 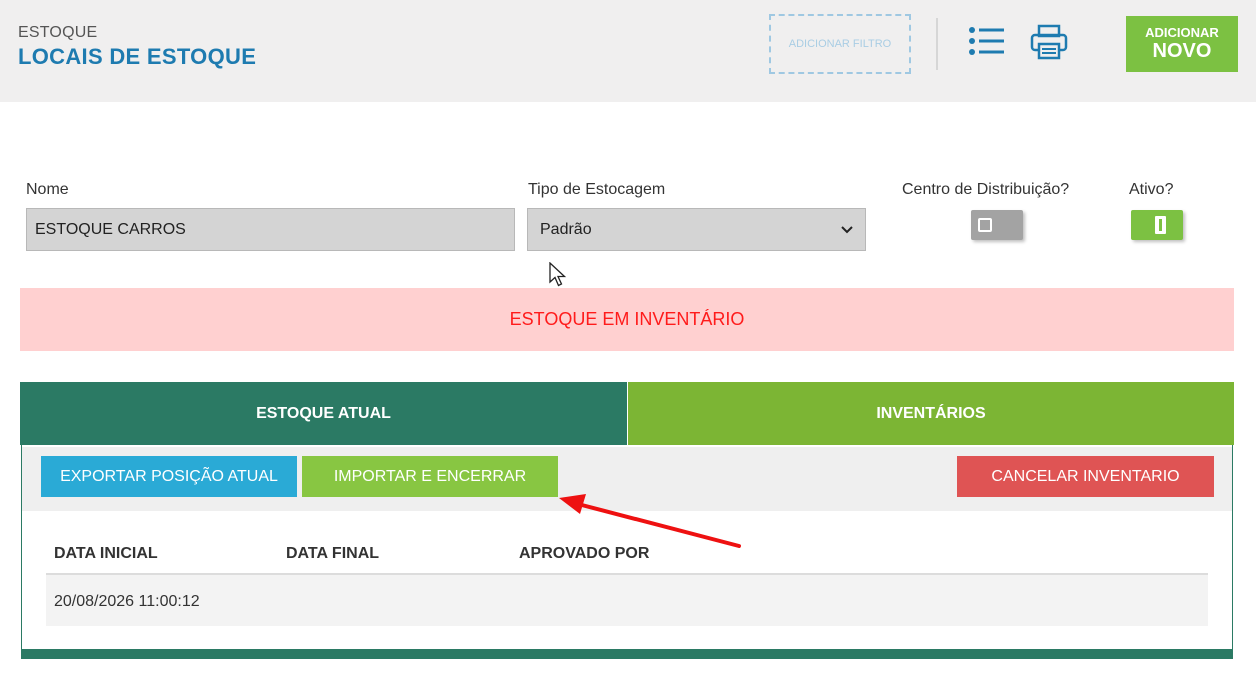 I want to click on name-label: Nome, so click(x=47, y=189).